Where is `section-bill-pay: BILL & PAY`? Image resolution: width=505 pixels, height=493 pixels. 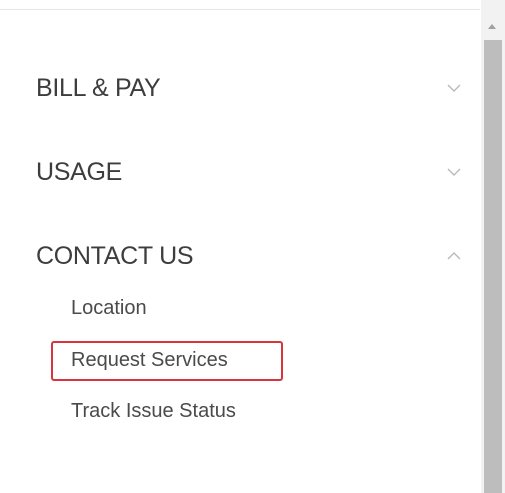 section-bill-pay: BILL & PAY is located at coordinates (249, 88).